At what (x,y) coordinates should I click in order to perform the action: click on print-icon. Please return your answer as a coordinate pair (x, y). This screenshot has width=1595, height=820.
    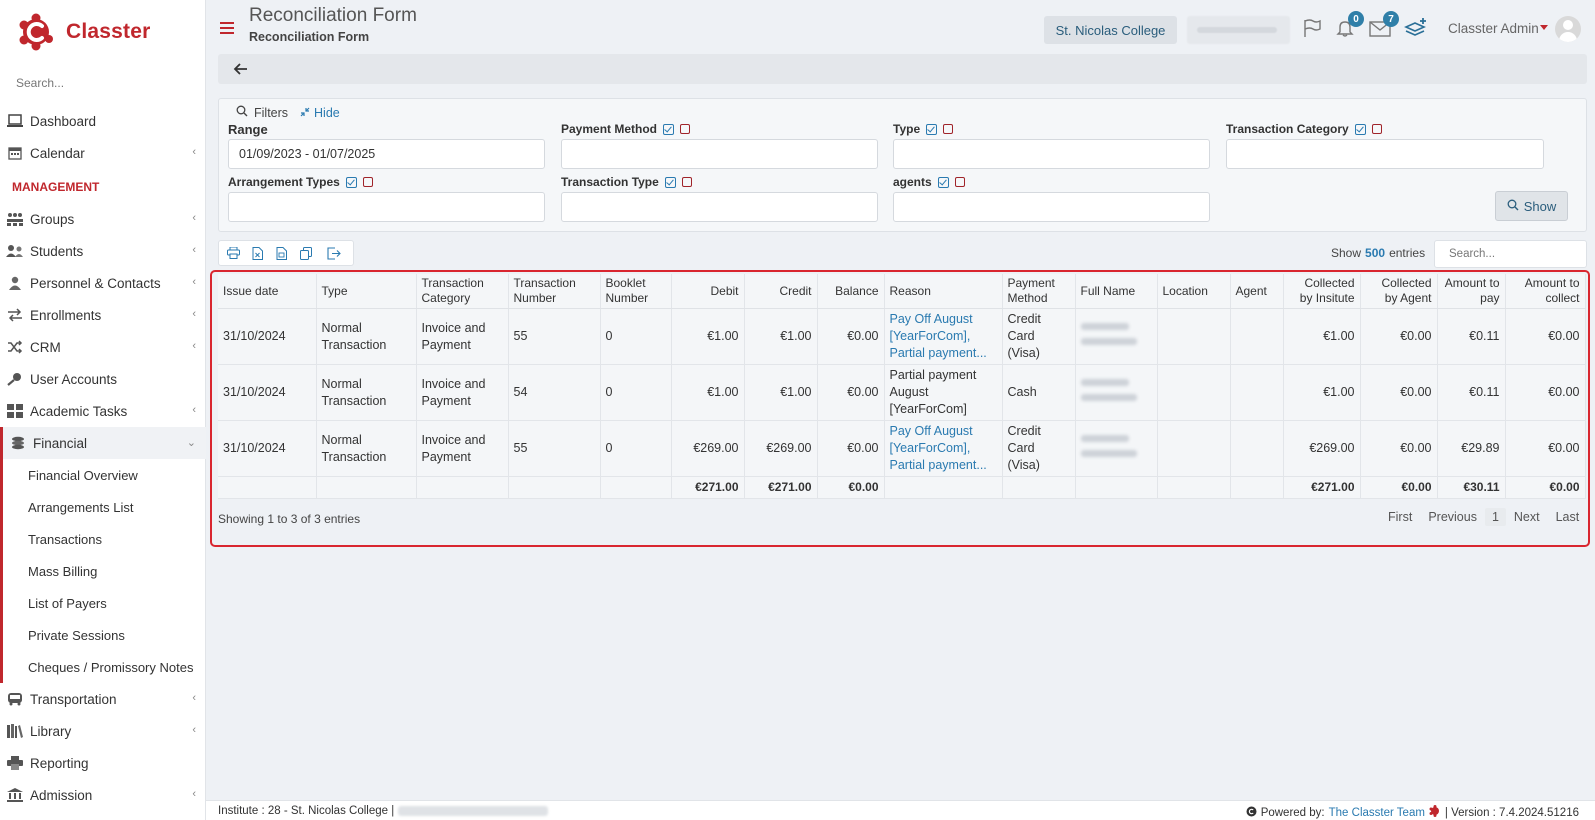
    Looking at the image, I should click on (233, 253).